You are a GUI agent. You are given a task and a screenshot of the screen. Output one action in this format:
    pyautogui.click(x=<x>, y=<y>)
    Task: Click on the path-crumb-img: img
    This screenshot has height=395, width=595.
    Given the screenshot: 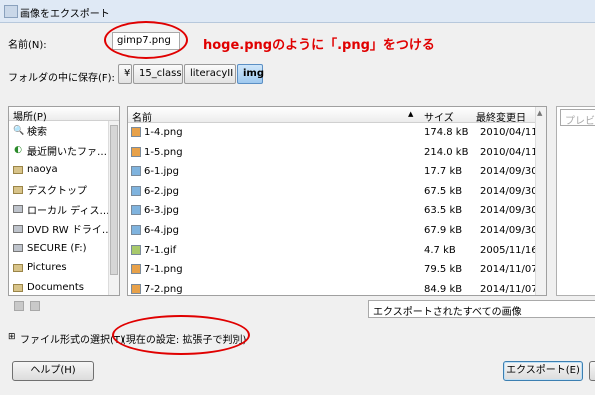 What is the action you would take?
    pyautogui.click(x=250, y=74)
    